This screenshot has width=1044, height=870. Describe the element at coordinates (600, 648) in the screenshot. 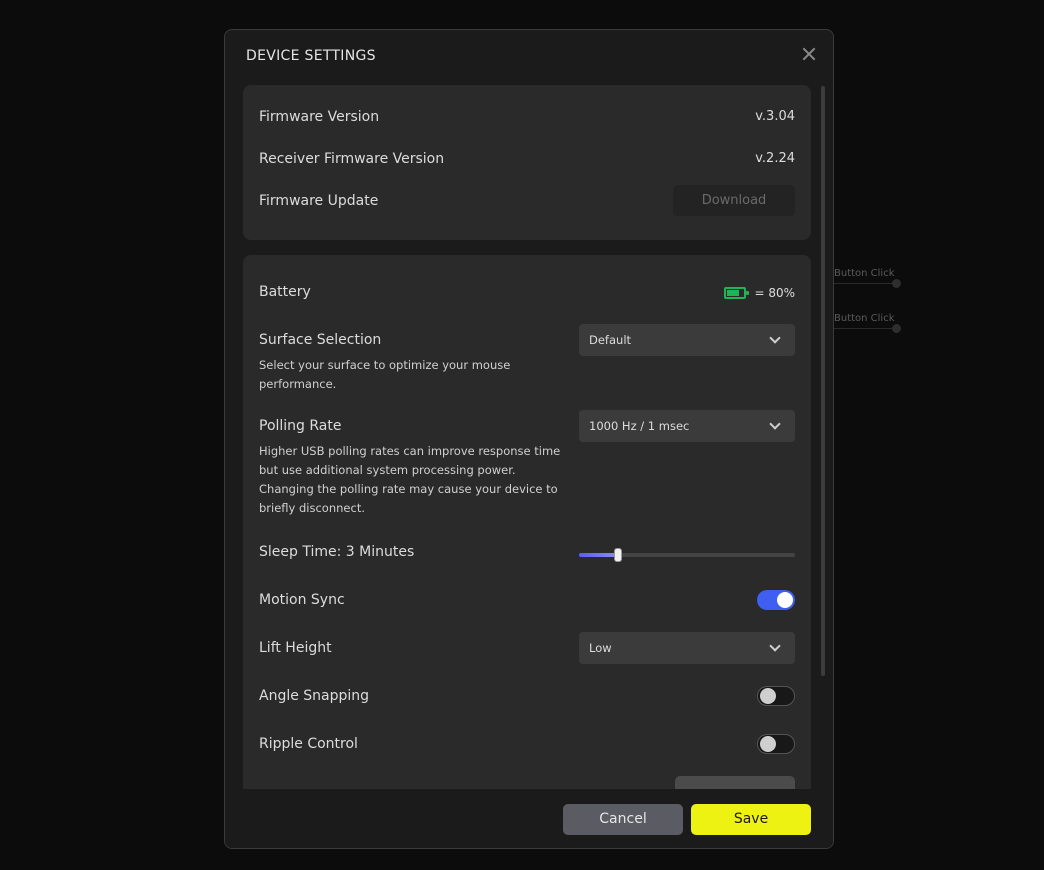

I see `lift-height-value: Low` at that location.